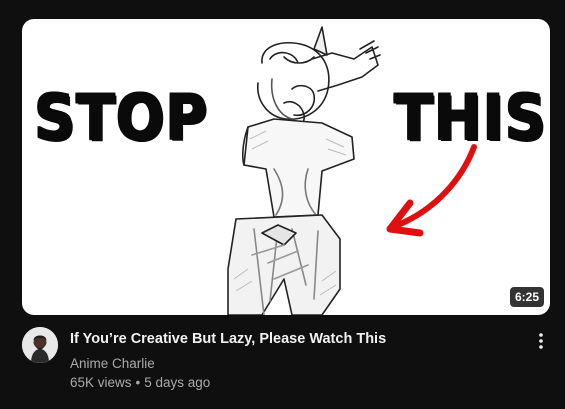 The width and height of the screenshot is (565, 409). I want to click on more-vert-icon, so click(541, 341).